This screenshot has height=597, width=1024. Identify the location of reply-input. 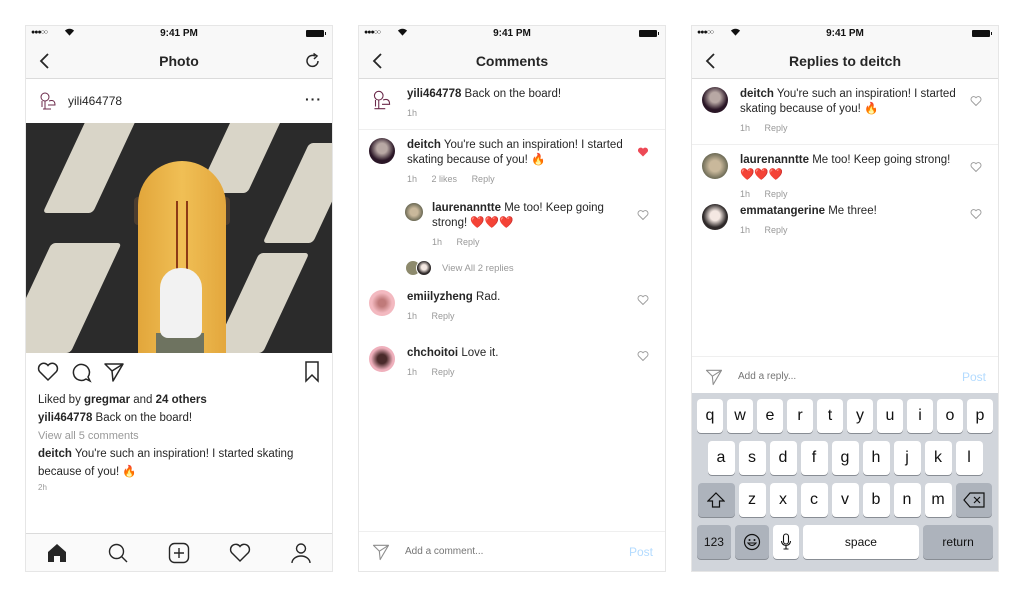
(850, 376).